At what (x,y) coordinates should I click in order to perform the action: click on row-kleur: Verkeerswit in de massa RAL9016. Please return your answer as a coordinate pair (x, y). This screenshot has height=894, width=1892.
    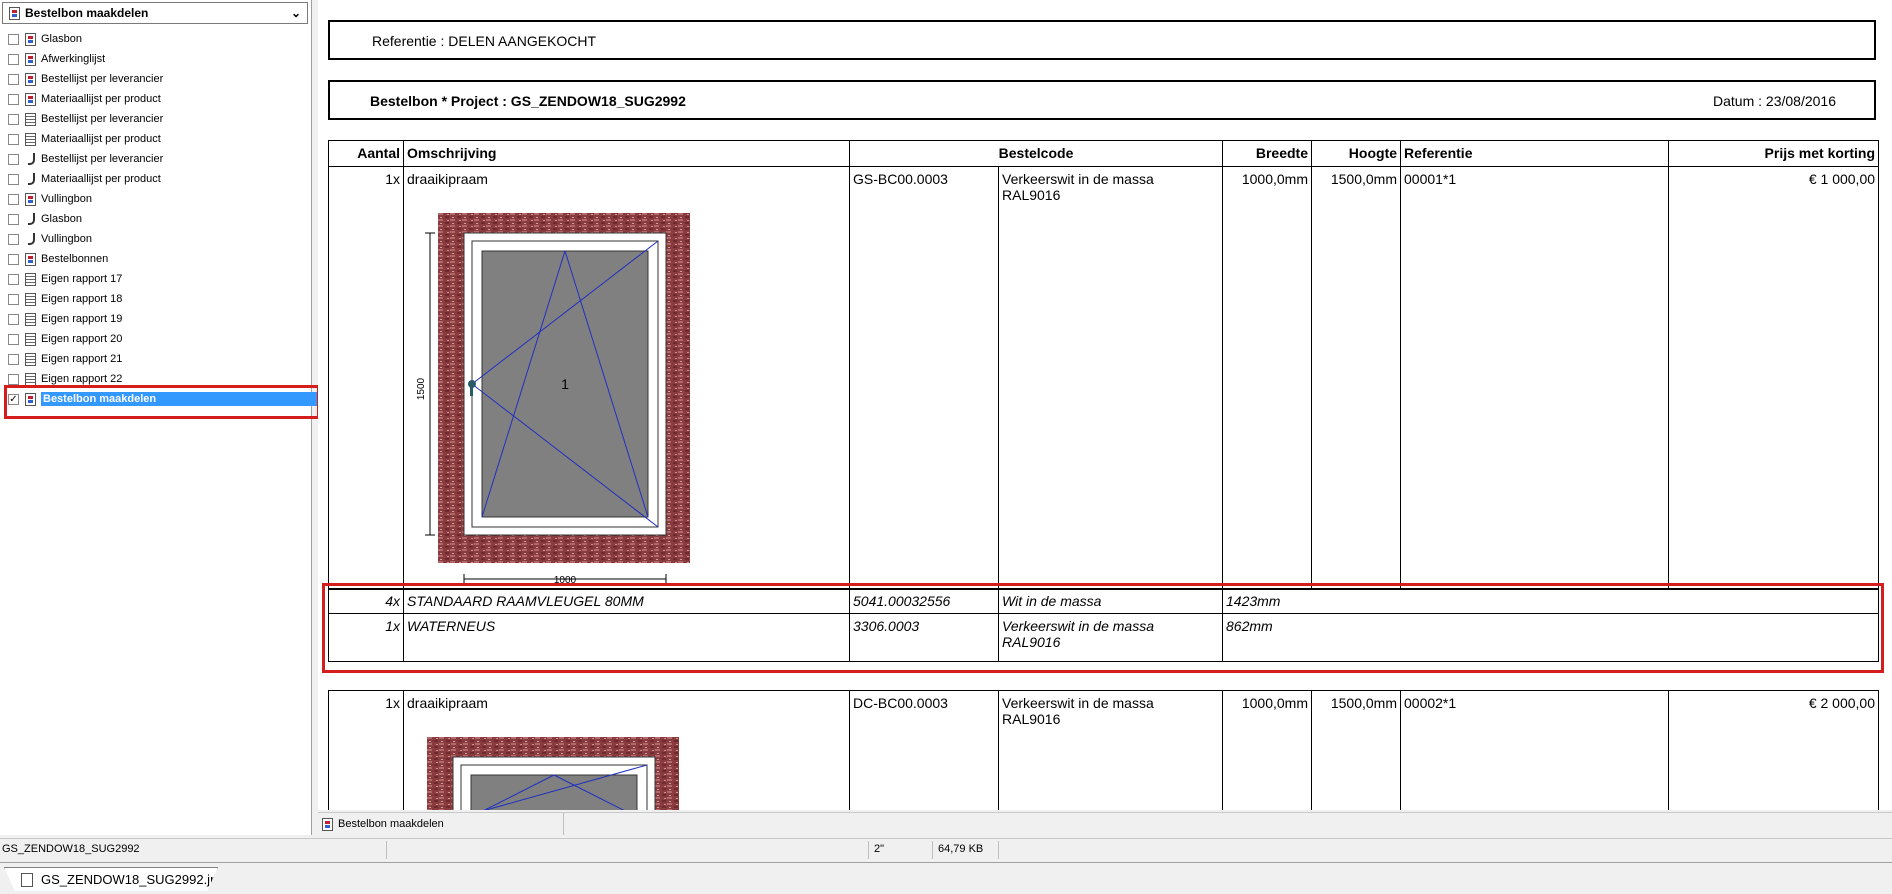
    Looking at the image, I should click on (1110, 378).